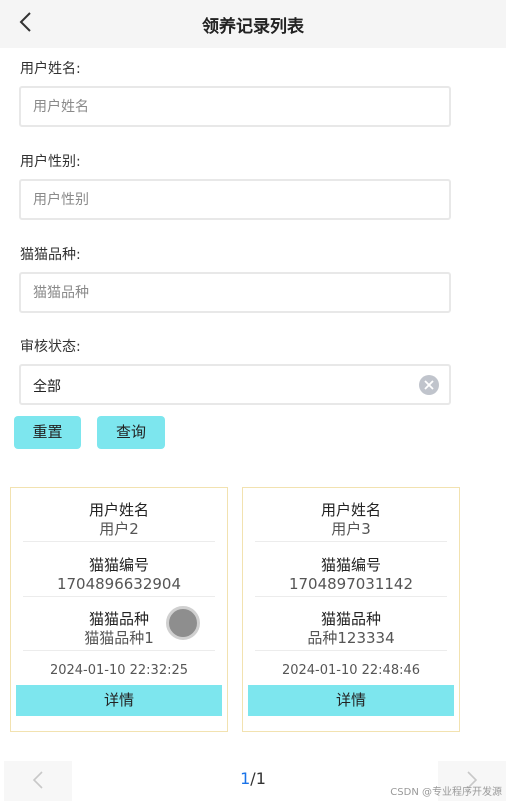  What do you see at coordinates (351, 670) in the screenshot?
I see `card-timestamp: 2024-01-10 22:48:46` at bounding box center [351, 670].